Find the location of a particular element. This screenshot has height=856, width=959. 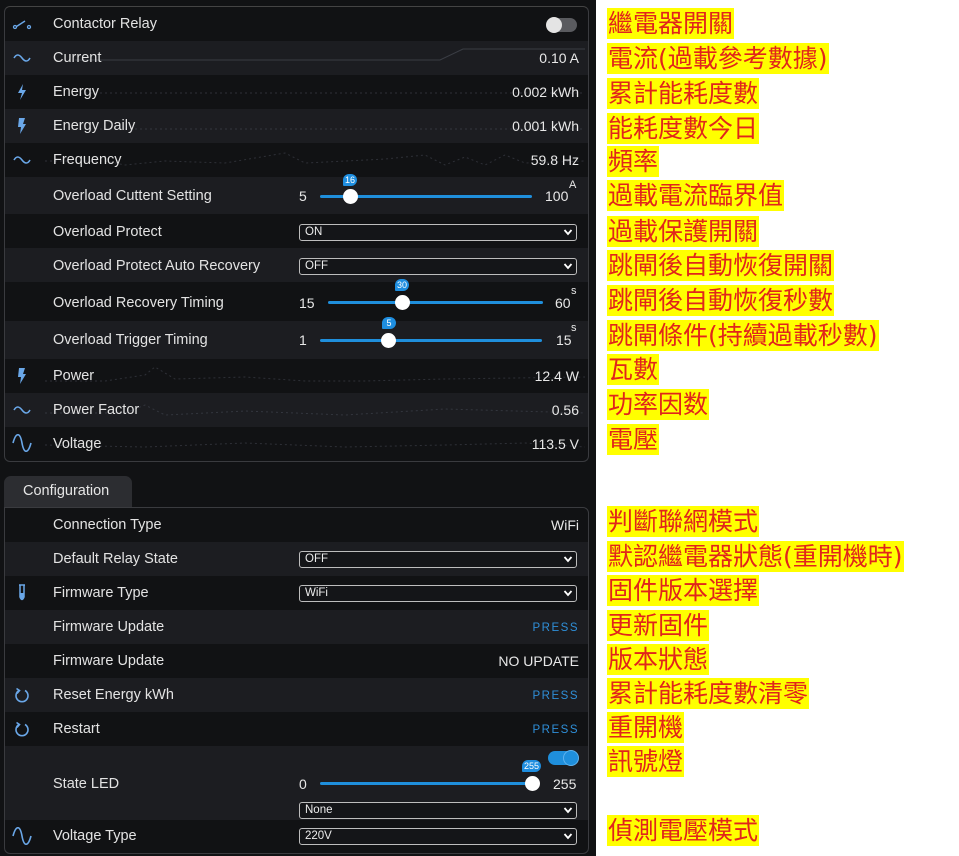

annotation-power: 瓦數 is located at coordinates (633, 369).